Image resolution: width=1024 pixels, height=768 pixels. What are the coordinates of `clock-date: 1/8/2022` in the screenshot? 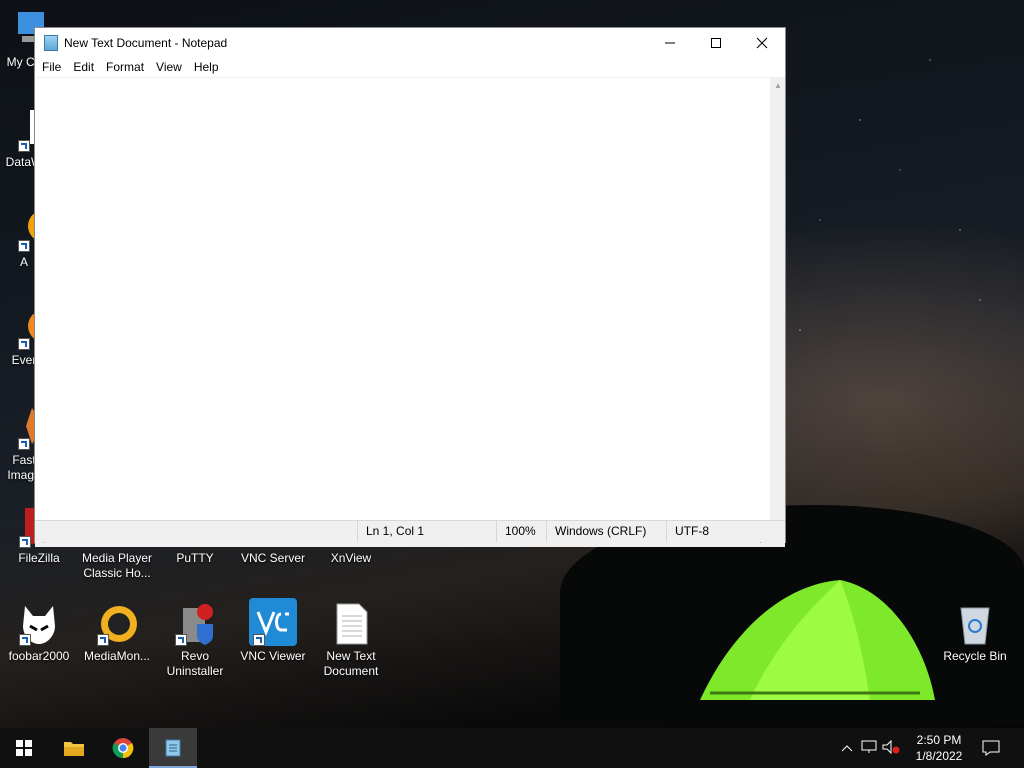 It's located at (939, 756).